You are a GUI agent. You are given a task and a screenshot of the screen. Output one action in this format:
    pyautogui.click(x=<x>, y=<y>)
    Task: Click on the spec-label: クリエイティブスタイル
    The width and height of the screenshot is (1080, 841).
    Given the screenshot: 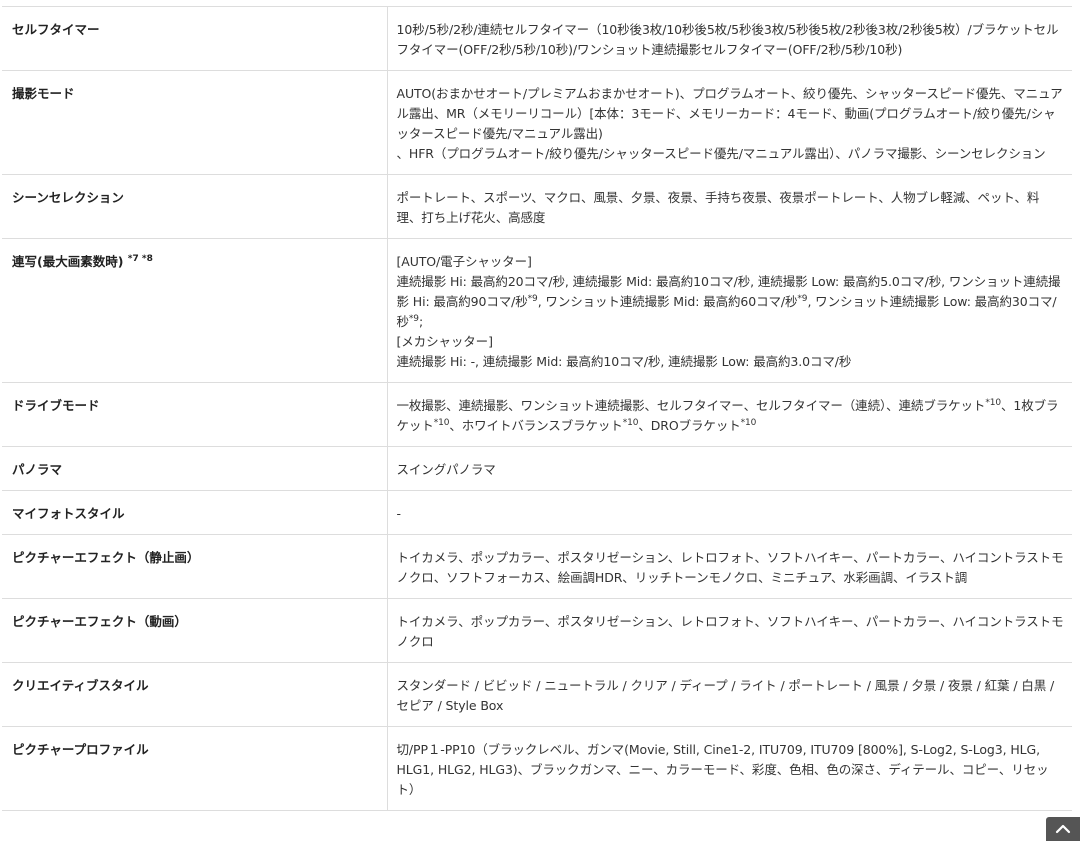 What is the action you would take?
    pyautogui.click(x=195, y=694)
    